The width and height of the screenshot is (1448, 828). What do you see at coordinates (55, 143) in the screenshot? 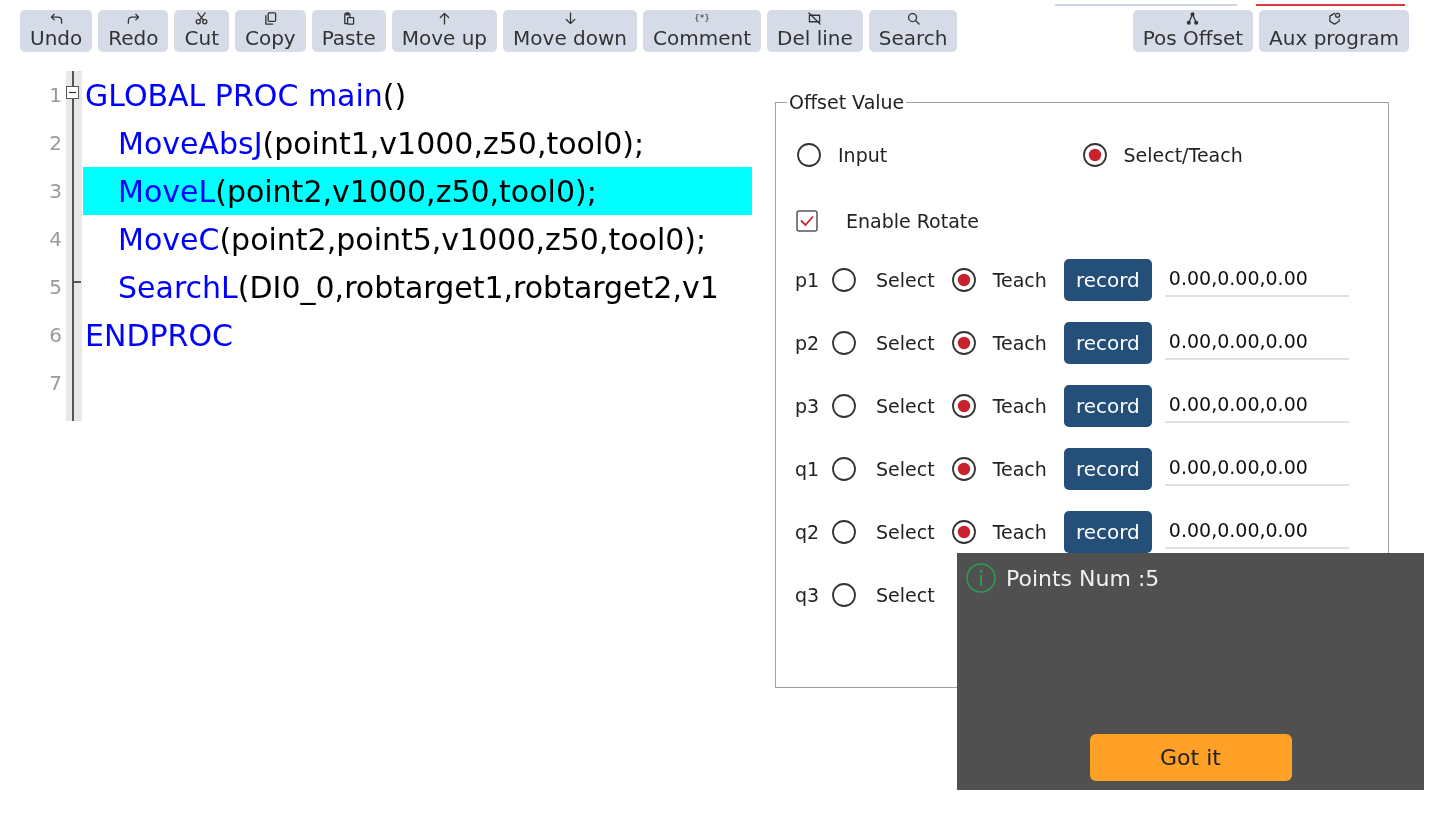
I see `line-number: 2` at bounding box center [55, 143].